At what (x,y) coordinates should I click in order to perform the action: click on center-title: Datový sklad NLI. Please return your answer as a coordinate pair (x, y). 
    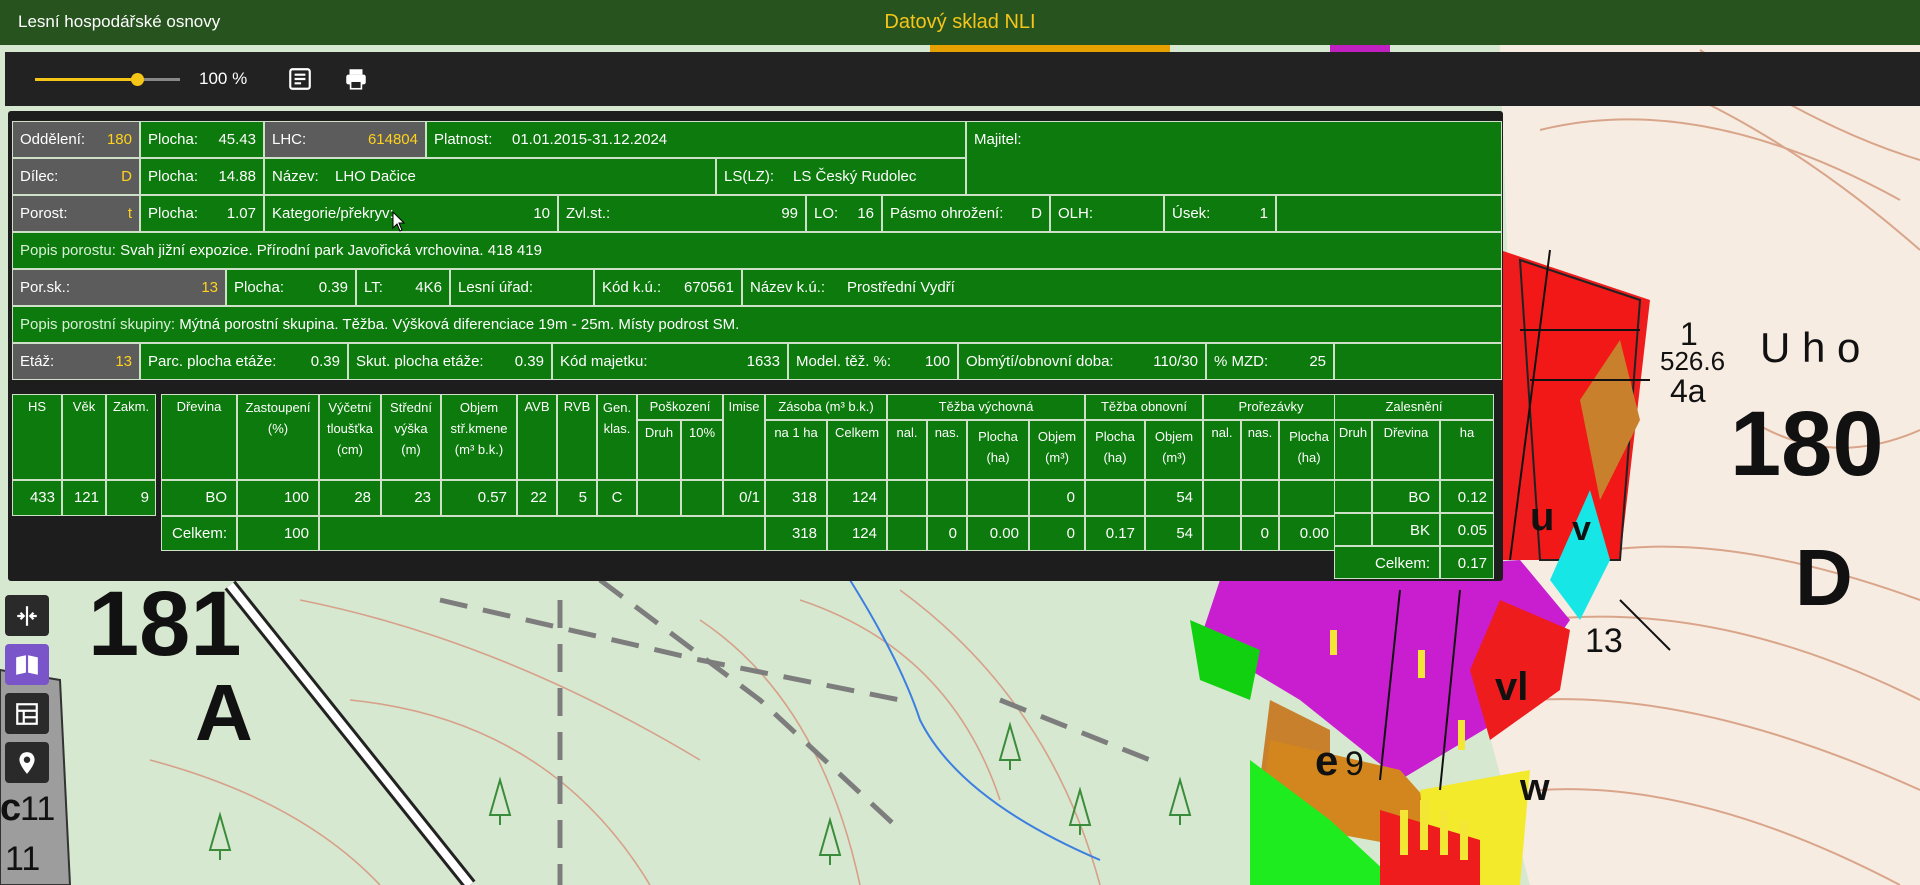
    Looking at the image, I should click on (960, 22).